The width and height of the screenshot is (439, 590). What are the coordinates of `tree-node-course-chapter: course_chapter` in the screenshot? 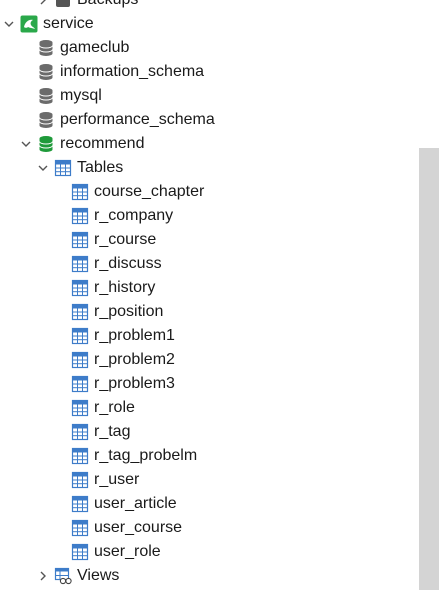 It's located at (209, 192).